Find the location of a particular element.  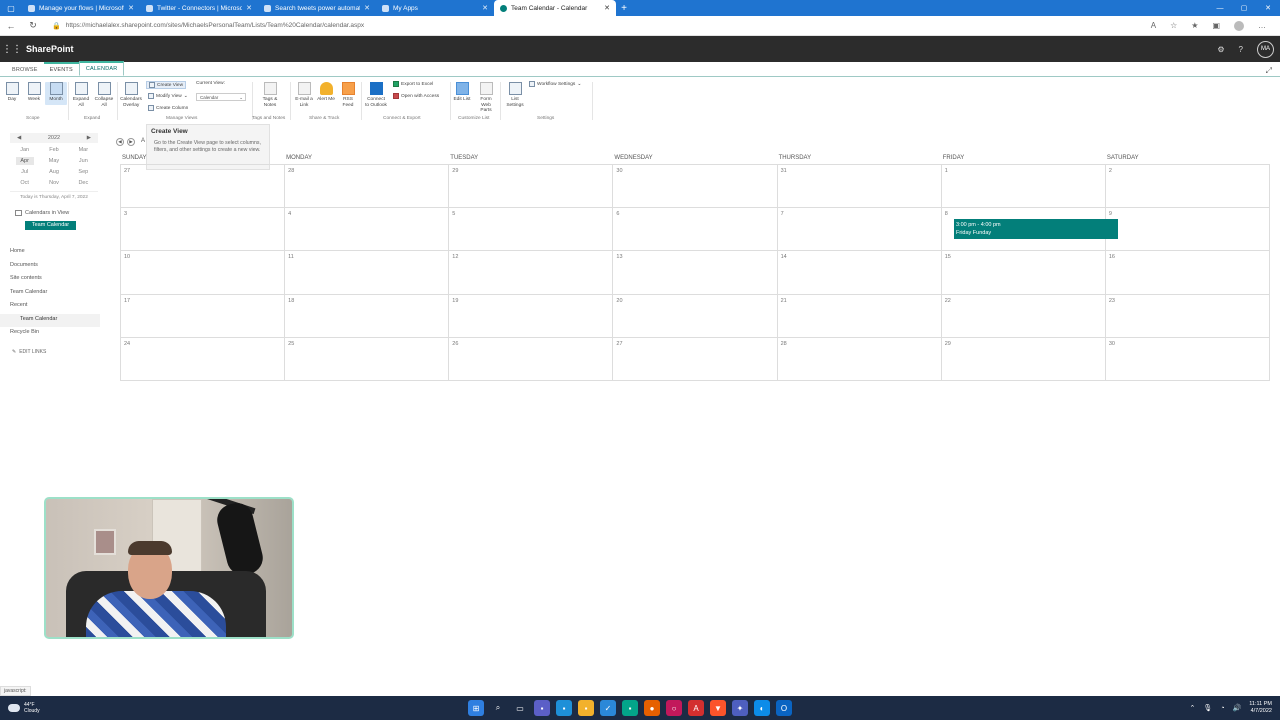

calendar-day-cell: 27 is located at coordinates (203, 187).